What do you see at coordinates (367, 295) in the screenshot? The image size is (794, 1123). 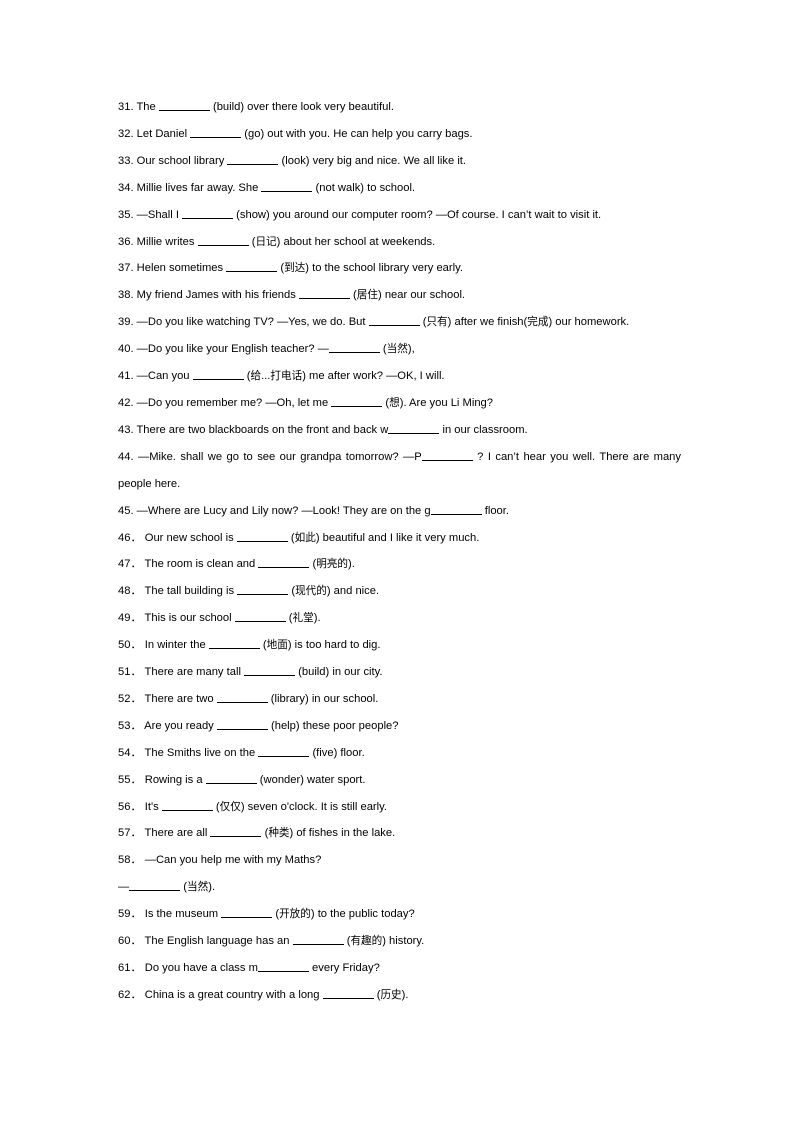 I see `hint-chinese: 居住` at bounding box center [367, 295].